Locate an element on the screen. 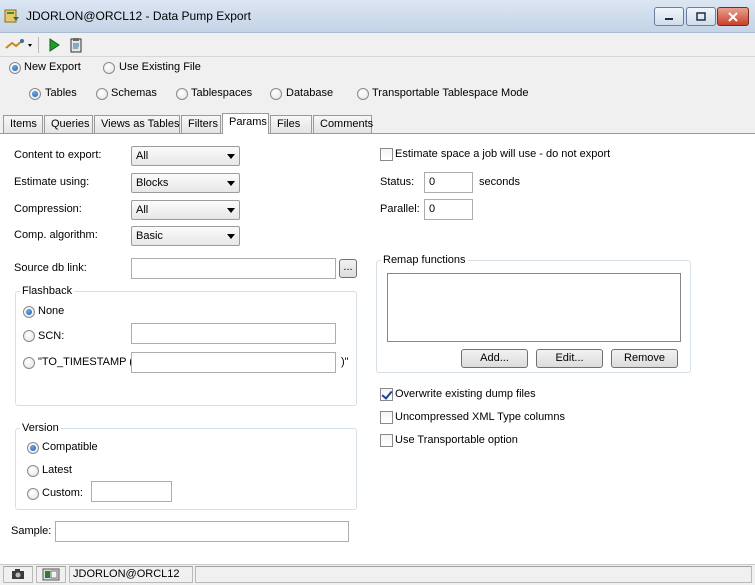 Image resolution: width=755 pixels, height=585 pixels. content-to-export-select: All is located at coordinates (185, 156).